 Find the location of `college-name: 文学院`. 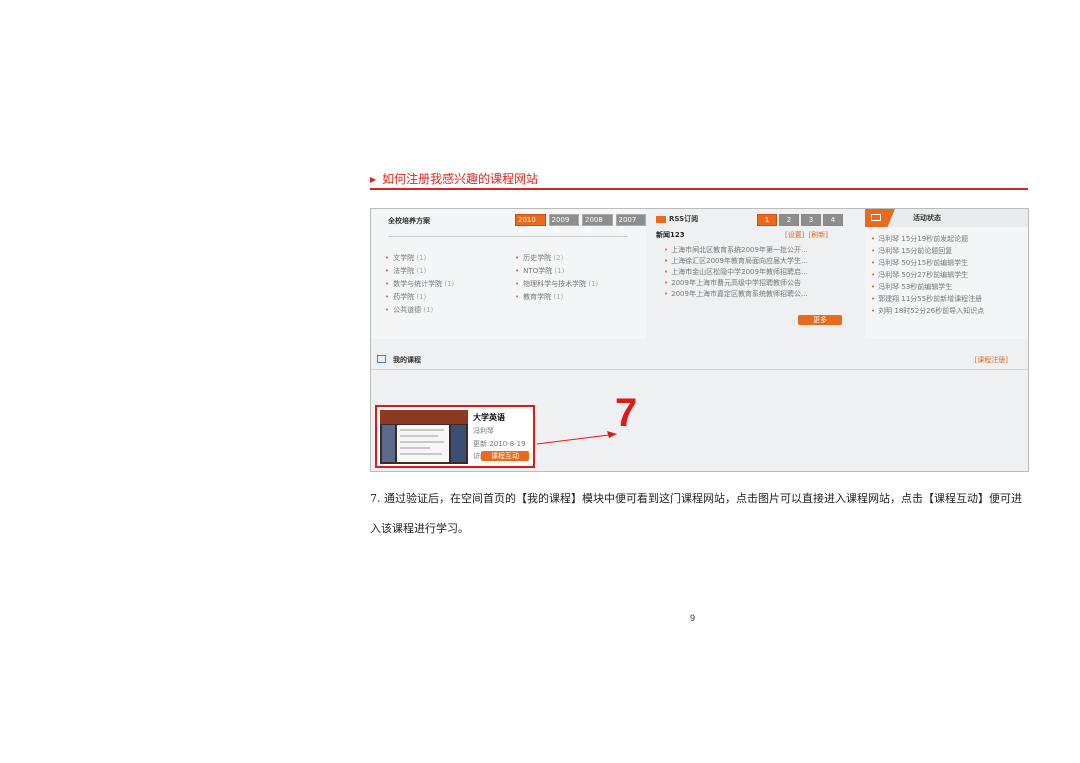

college-name: 文学院 is located at coordinates (404, 258).